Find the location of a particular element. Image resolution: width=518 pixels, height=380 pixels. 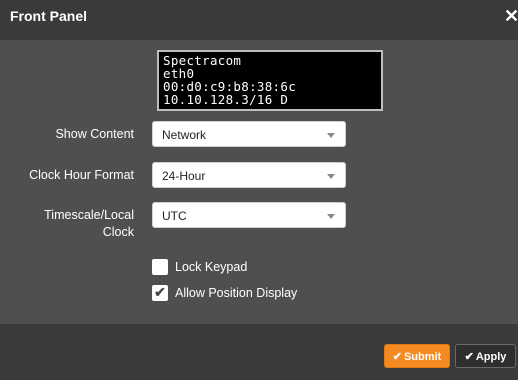

timescale-value: UTC is located at coordinates (174, 216).